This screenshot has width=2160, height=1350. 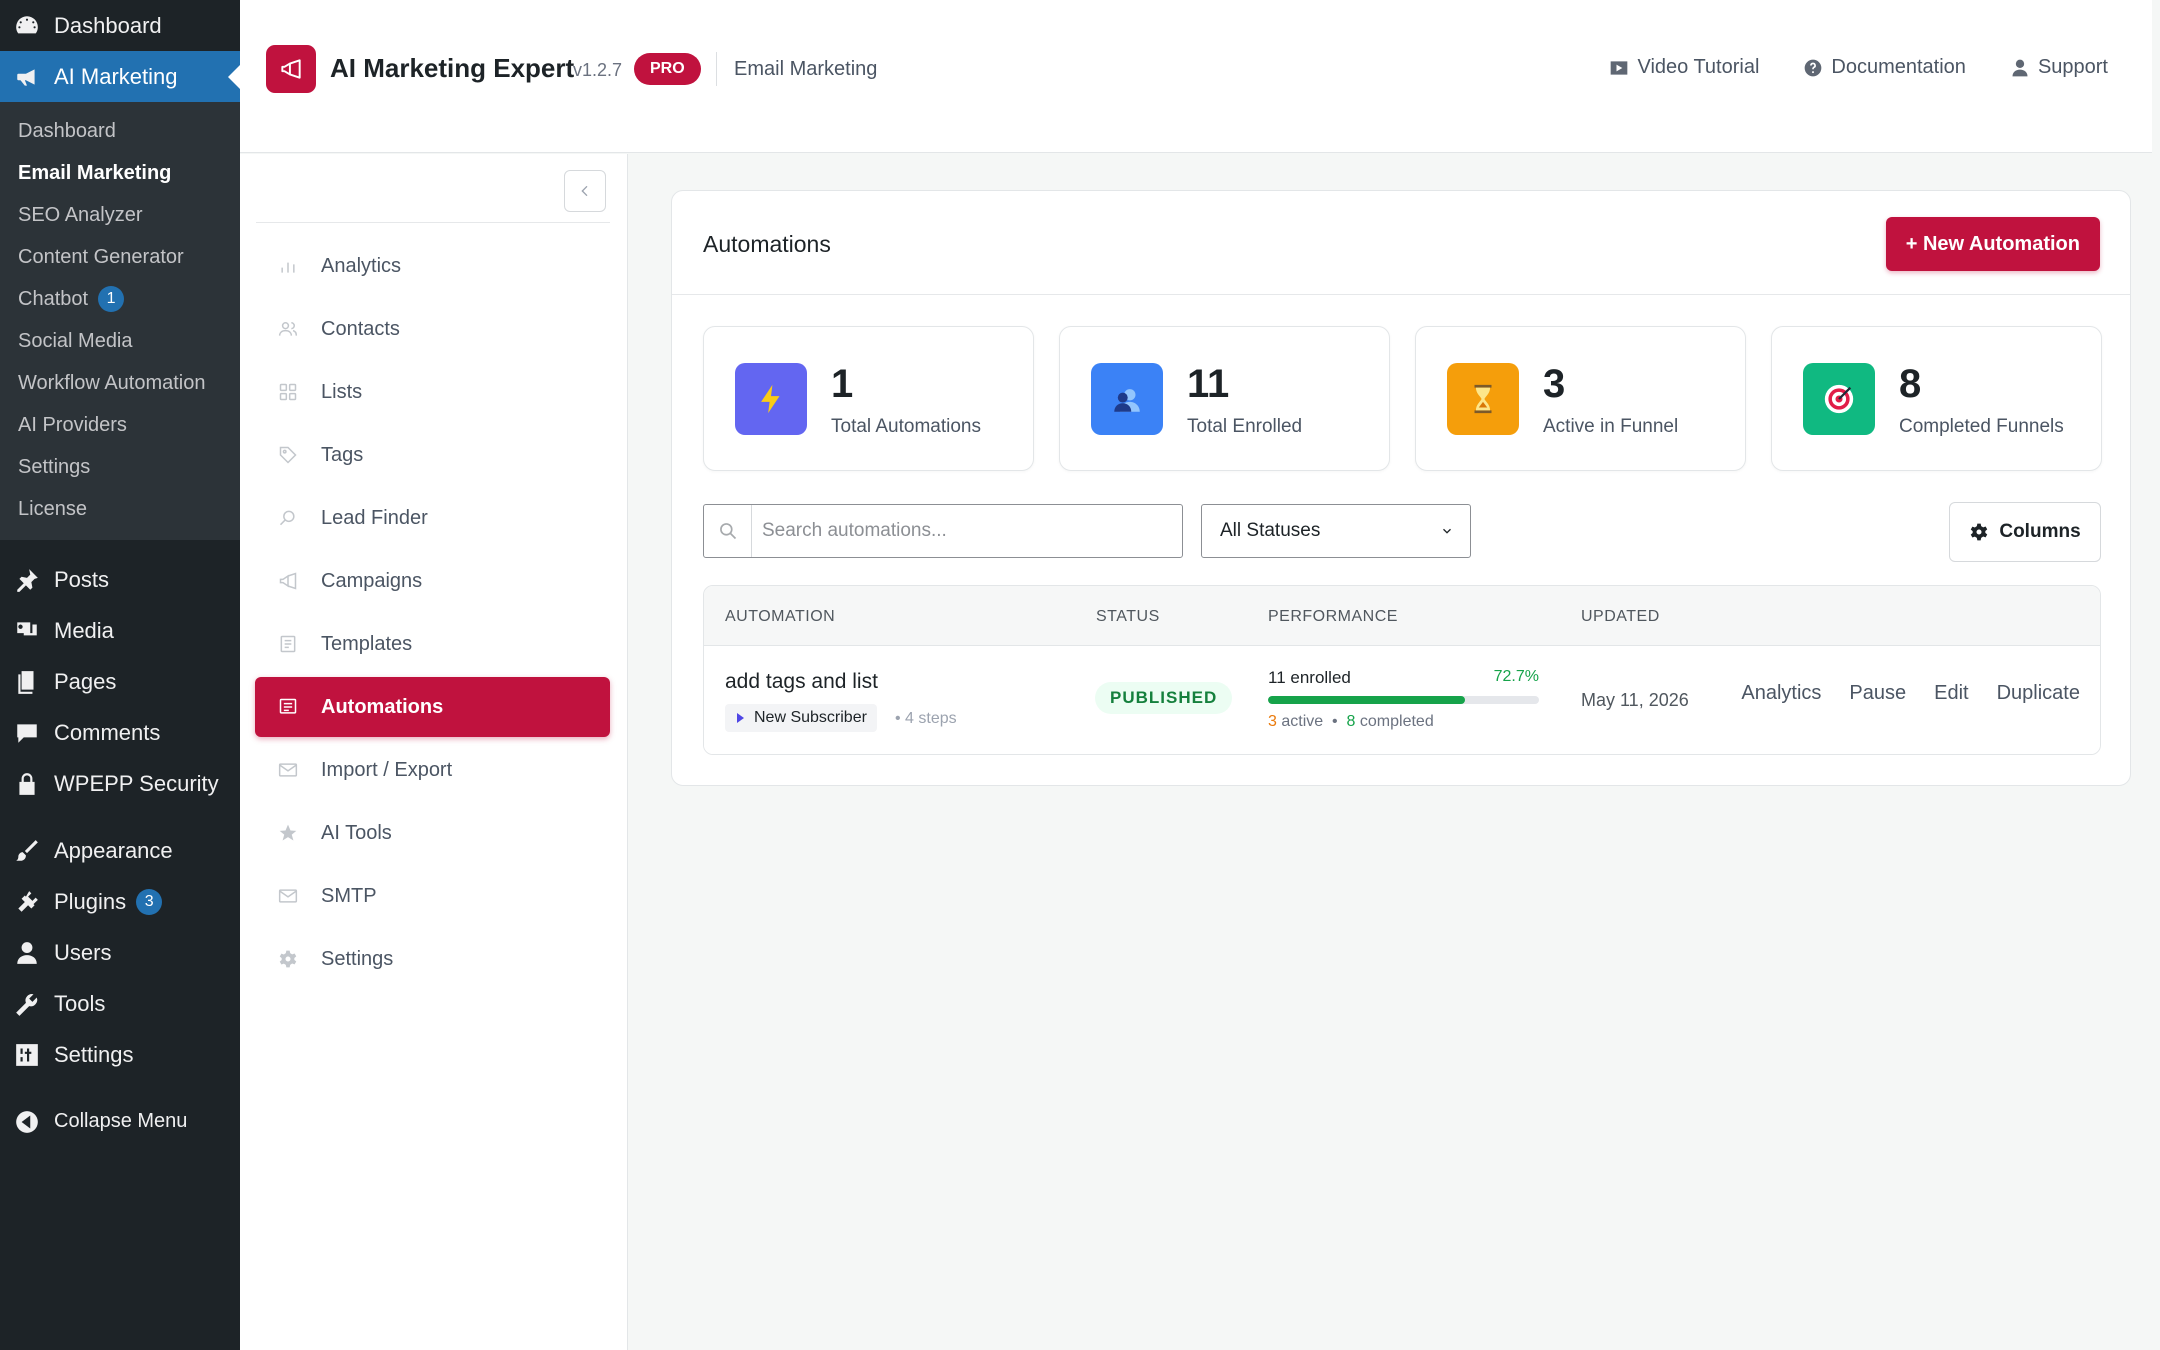 What do you see at coordinates (288, 833) in the screenshot?
I see `star-icon` at bounding box center [288, 833].